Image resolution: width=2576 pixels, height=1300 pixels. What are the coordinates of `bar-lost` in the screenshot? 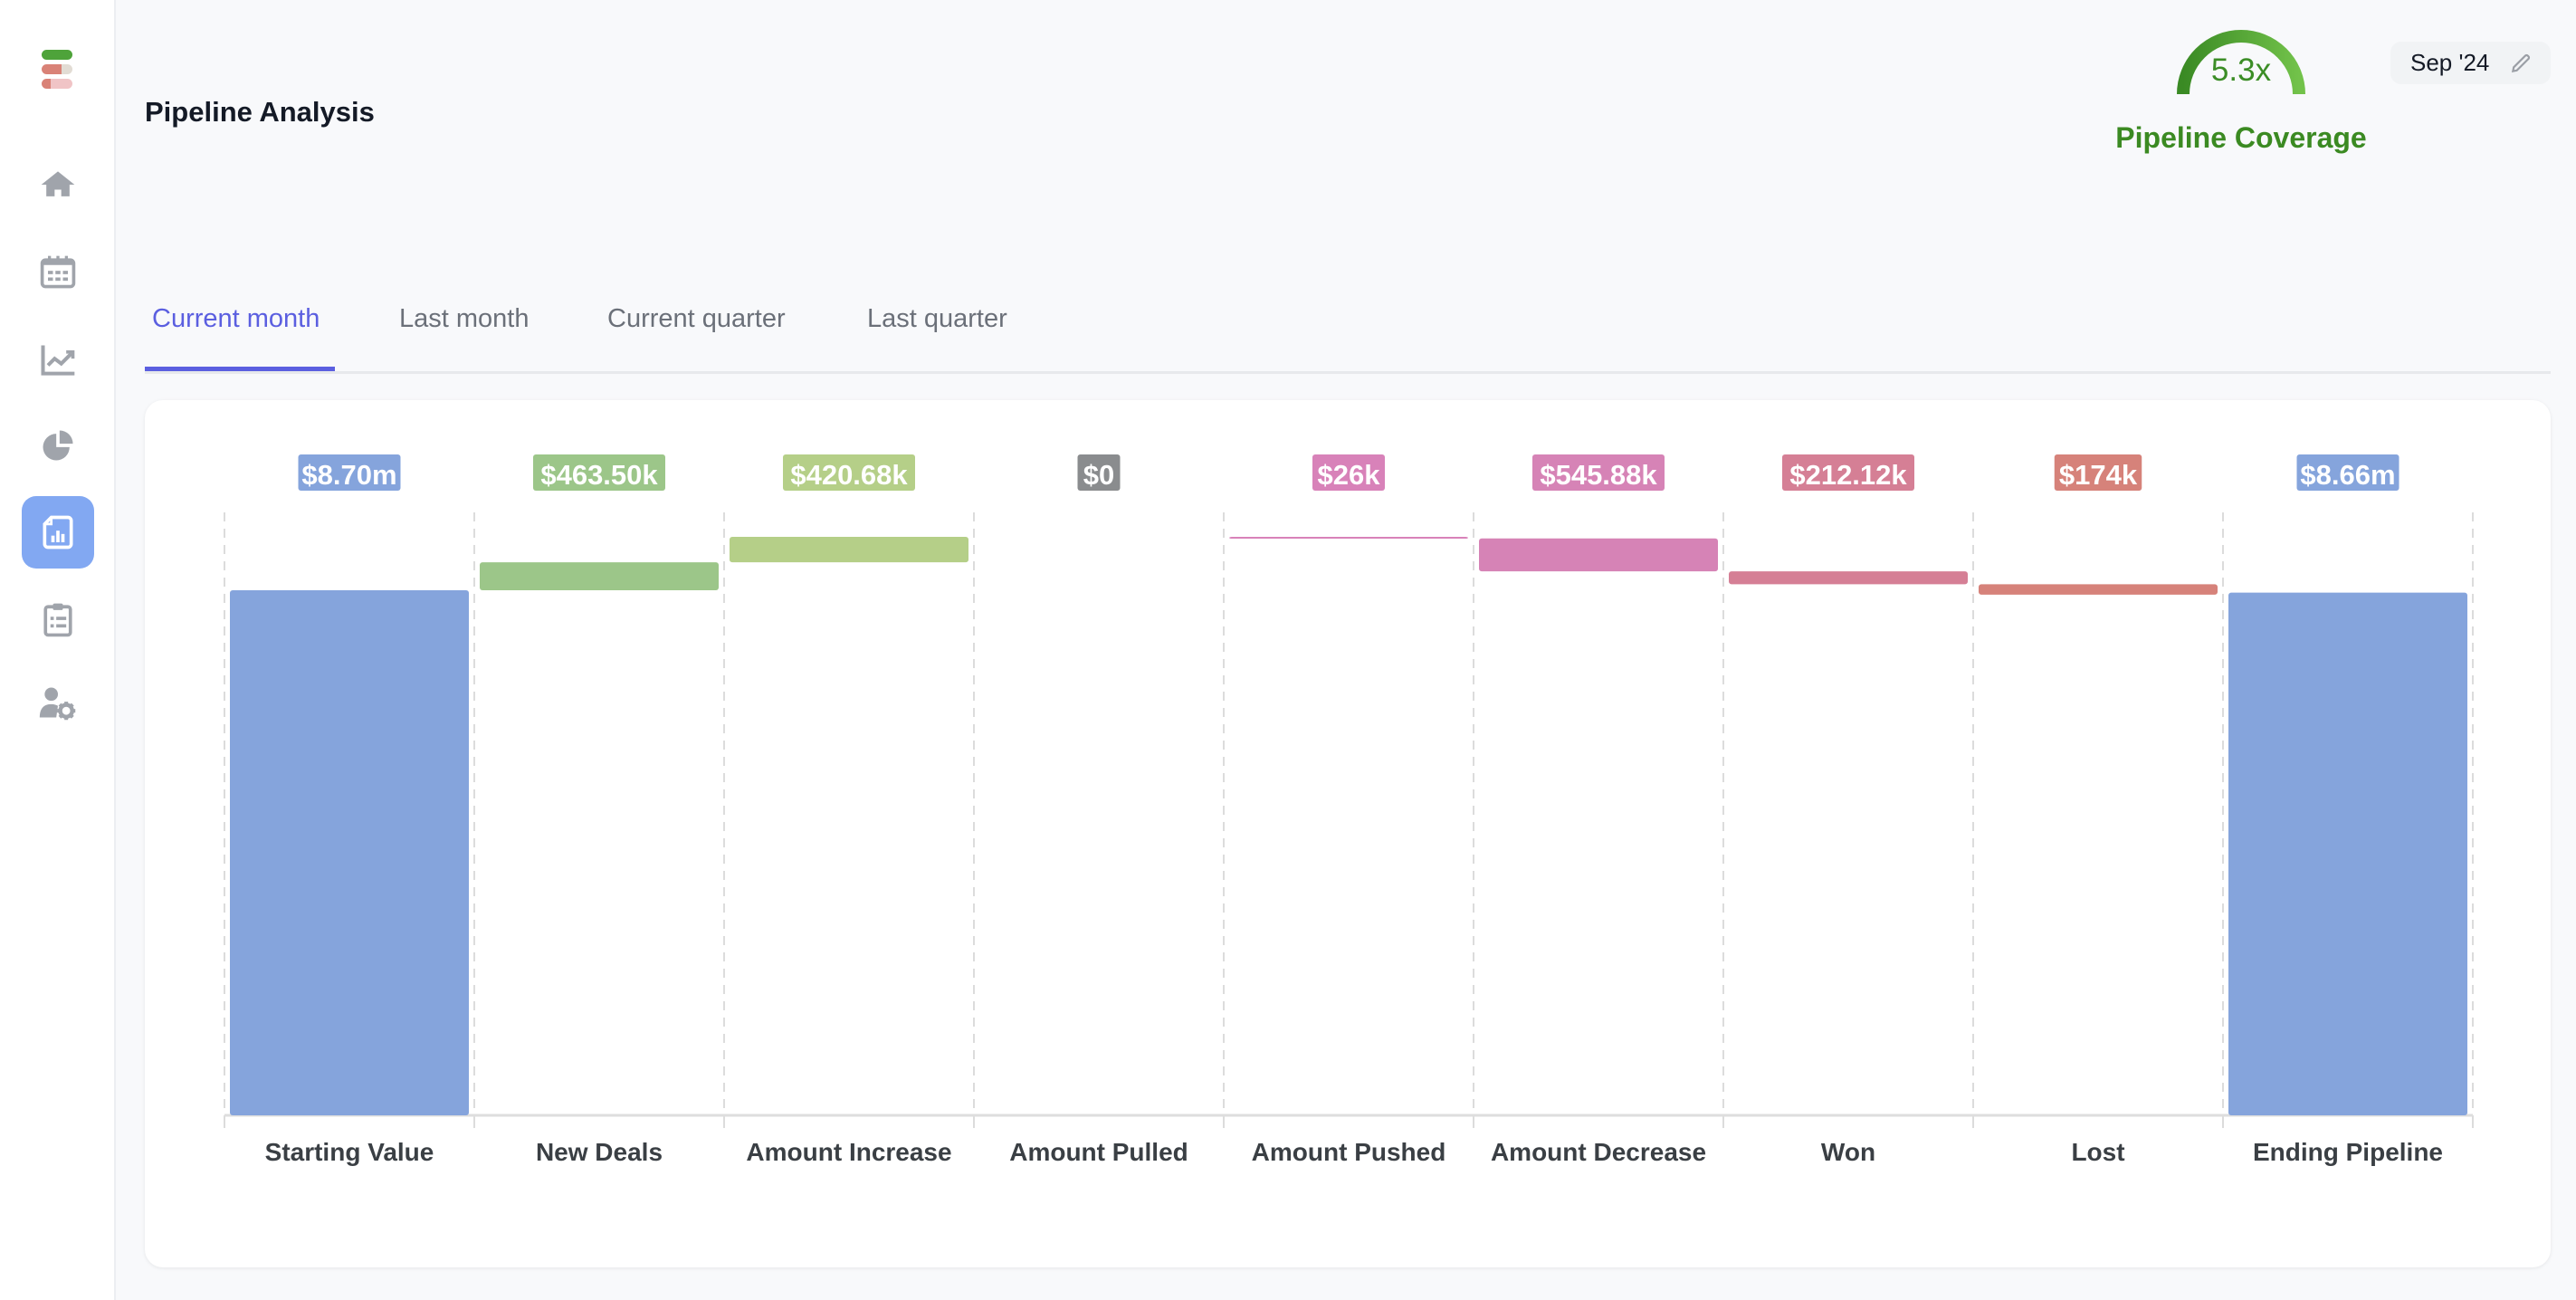 It's located at (2098, 589).